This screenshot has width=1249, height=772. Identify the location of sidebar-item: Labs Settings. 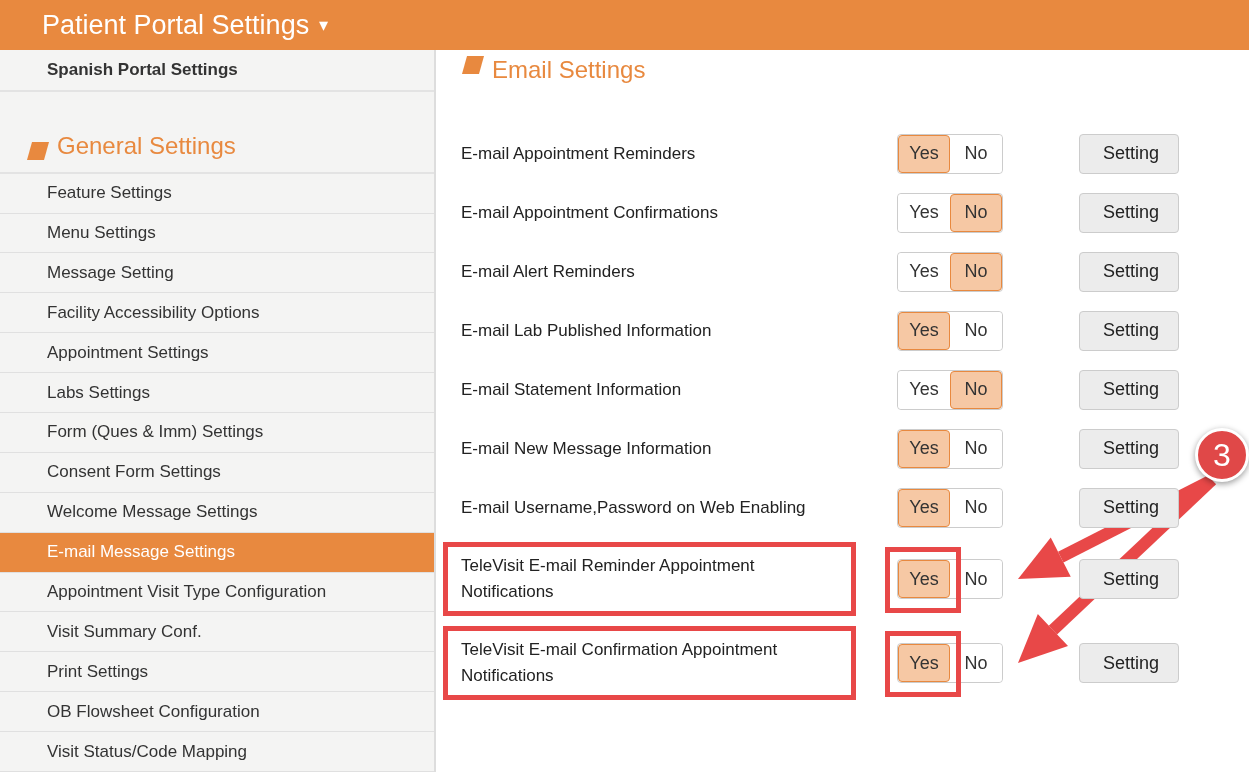
(217, 393).